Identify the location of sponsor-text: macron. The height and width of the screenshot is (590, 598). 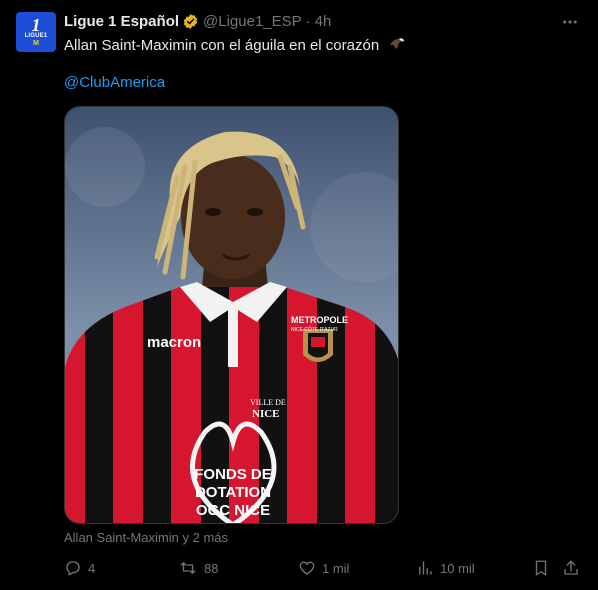
(174, 342).